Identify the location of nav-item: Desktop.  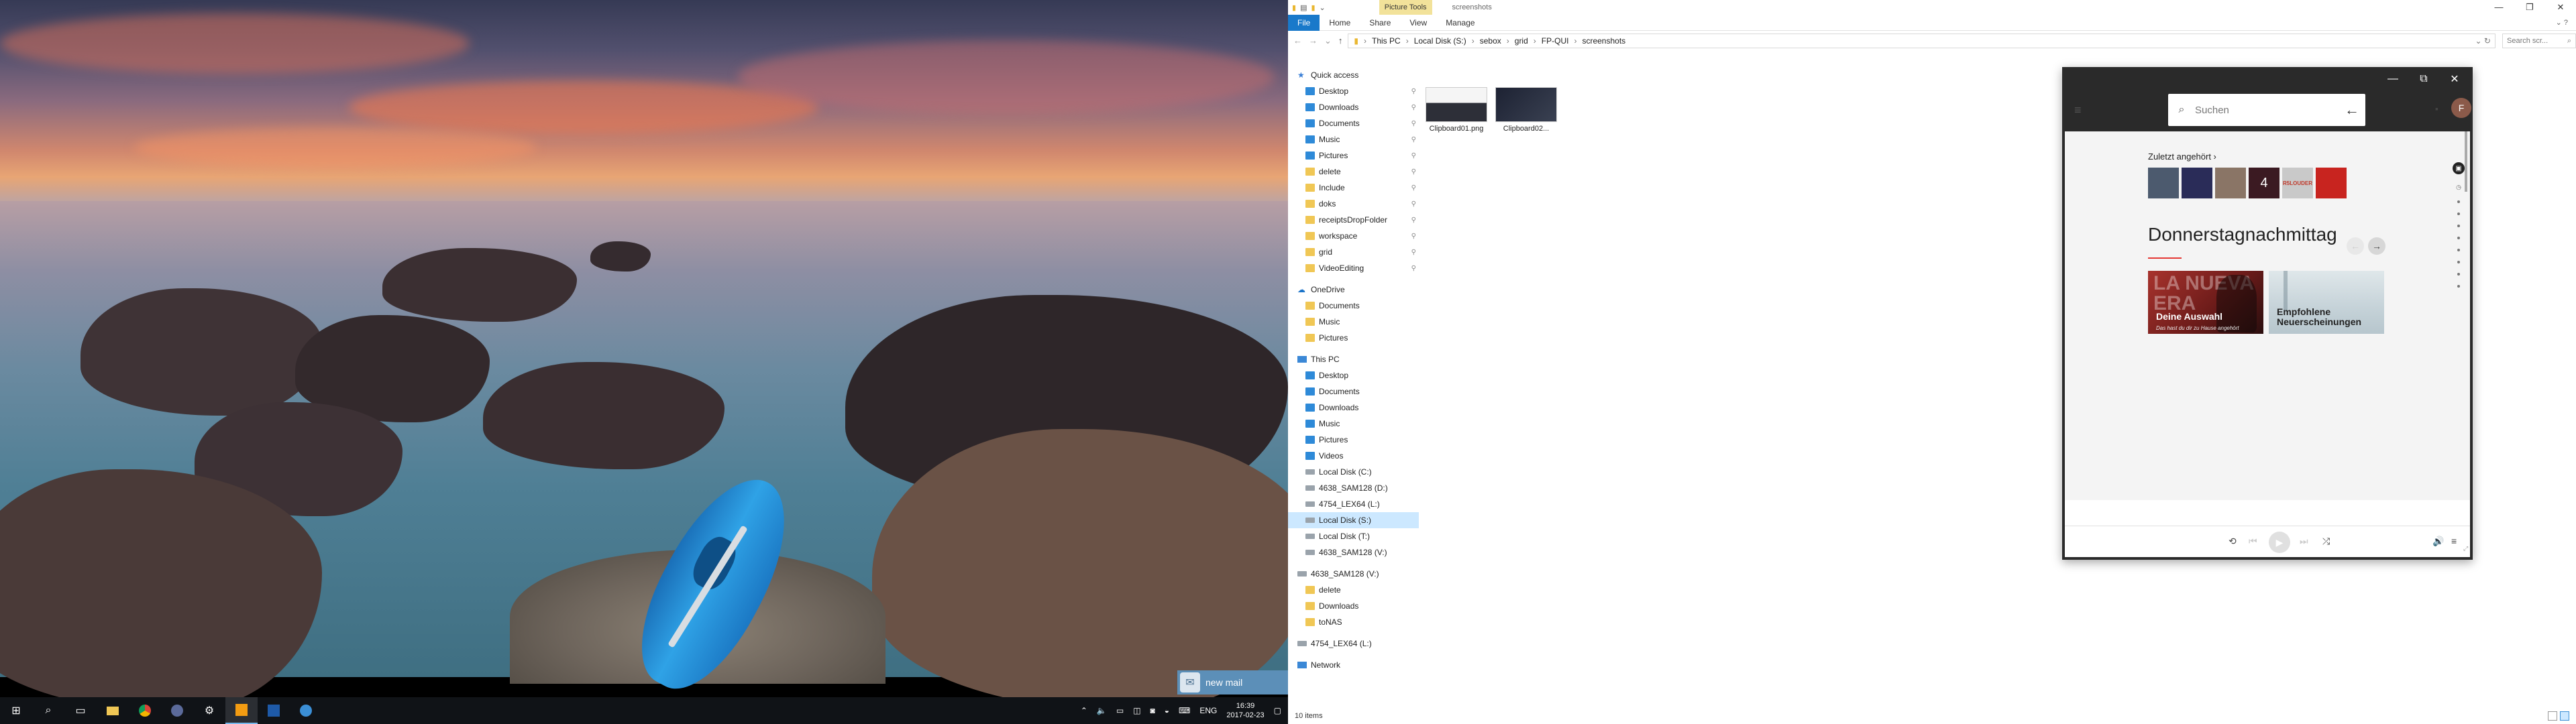
(1353, 375).